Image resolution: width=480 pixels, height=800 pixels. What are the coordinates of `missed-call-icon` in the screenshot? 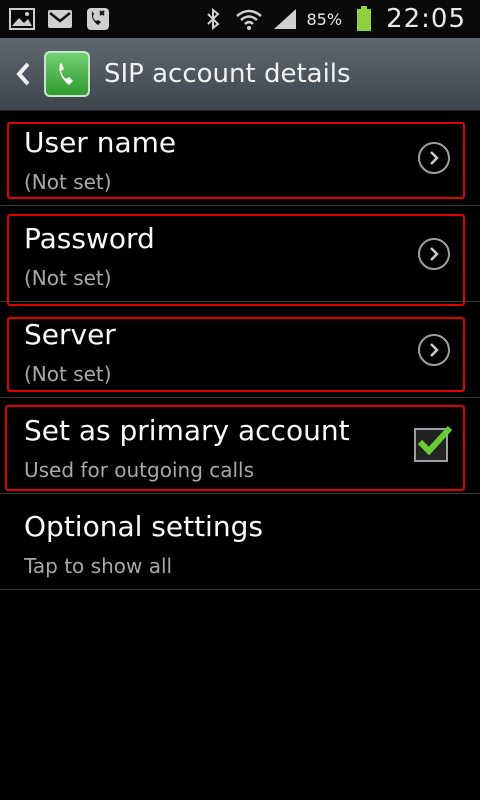 It's located at (98, 19).